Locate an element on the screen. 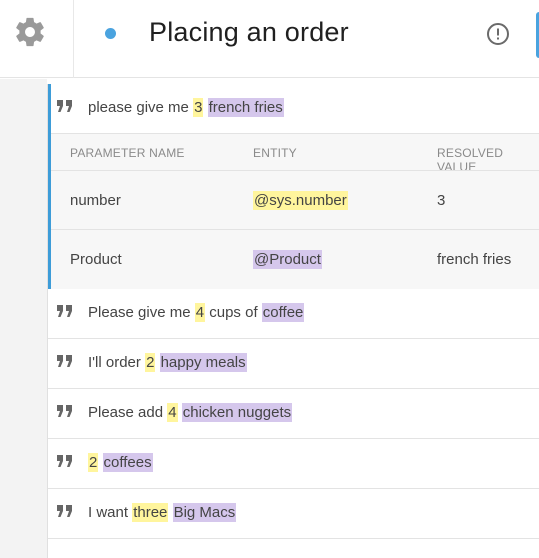 This screenshot has width=539, height=558. page-header: Placing an order is located at coordinates (269, 39).